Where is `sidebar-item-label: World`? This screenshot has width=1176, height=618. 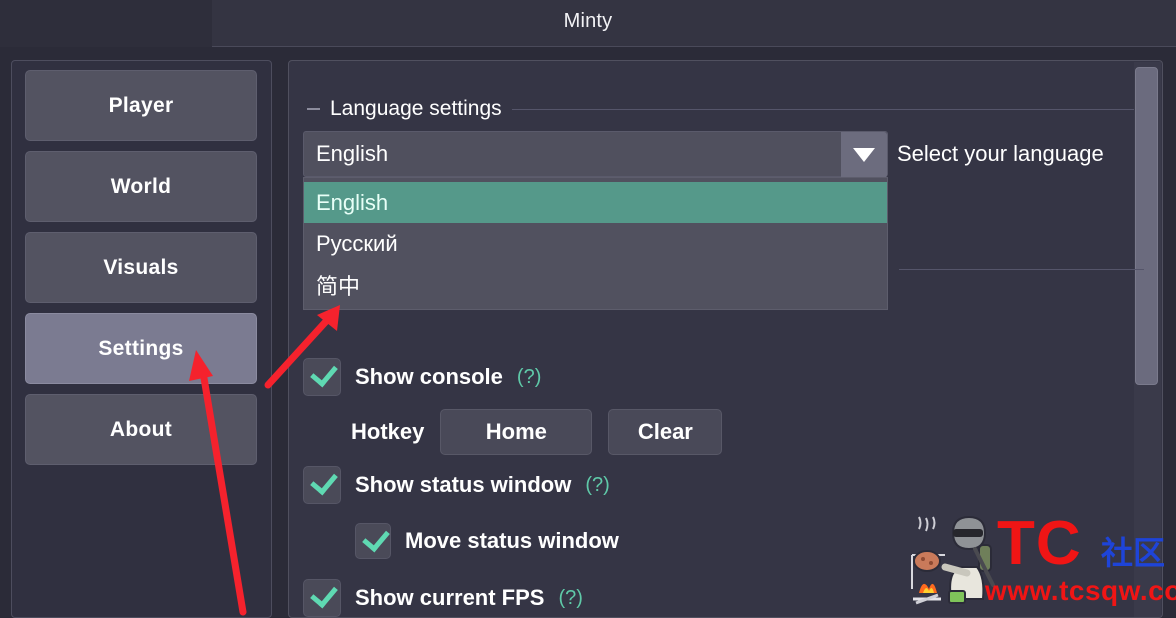
sidebar-item-label: World is located at coordinates (141, 186).